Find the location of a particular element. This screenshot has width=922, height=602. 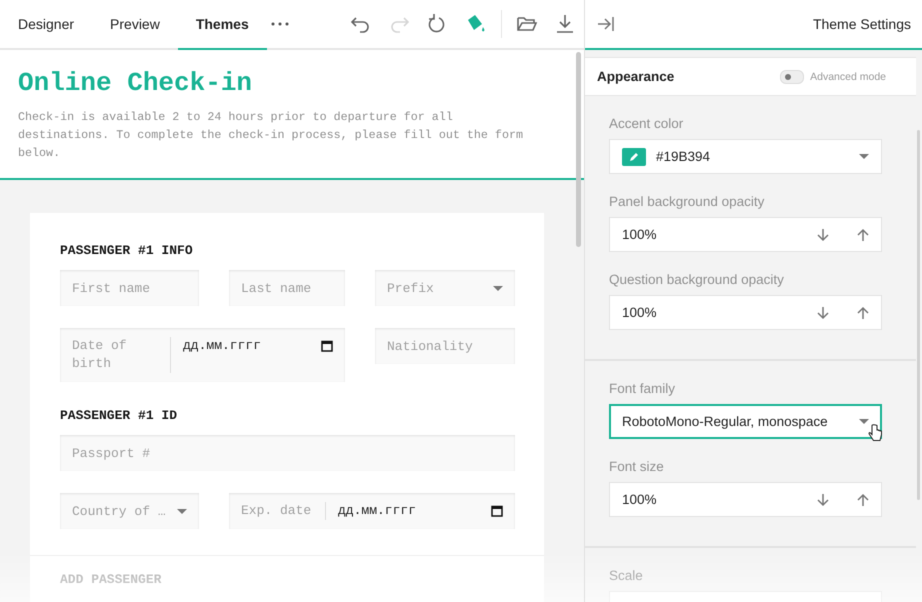

date-field: Date of birth дд.мм.гггг is located at coordinates (202, 355).